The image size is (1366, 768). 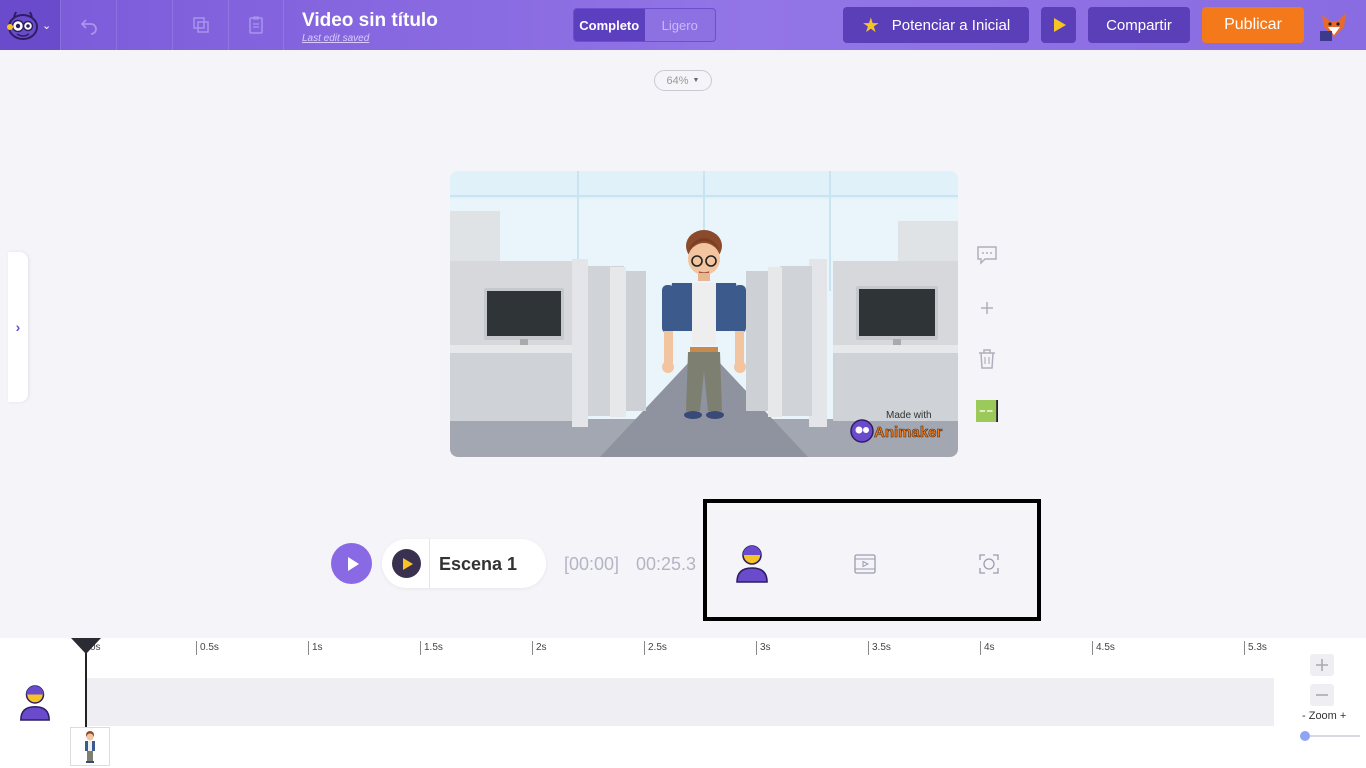 What do you see at coordinates (908, 432) in the screenshot?
I see `watermark-brand: Animaker` at bounding box center [908, 432].